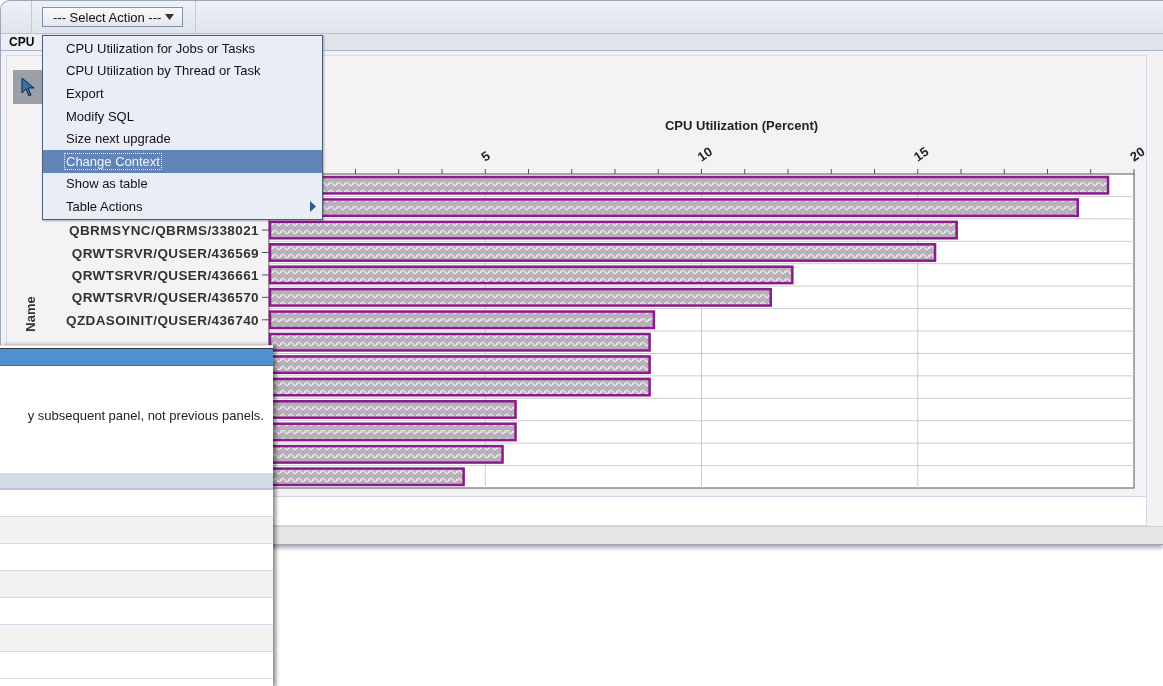 Image resolution: width=1163 pixels, height=686 pixels. I want to click on menu-item: Change Context, so click(182, 161).